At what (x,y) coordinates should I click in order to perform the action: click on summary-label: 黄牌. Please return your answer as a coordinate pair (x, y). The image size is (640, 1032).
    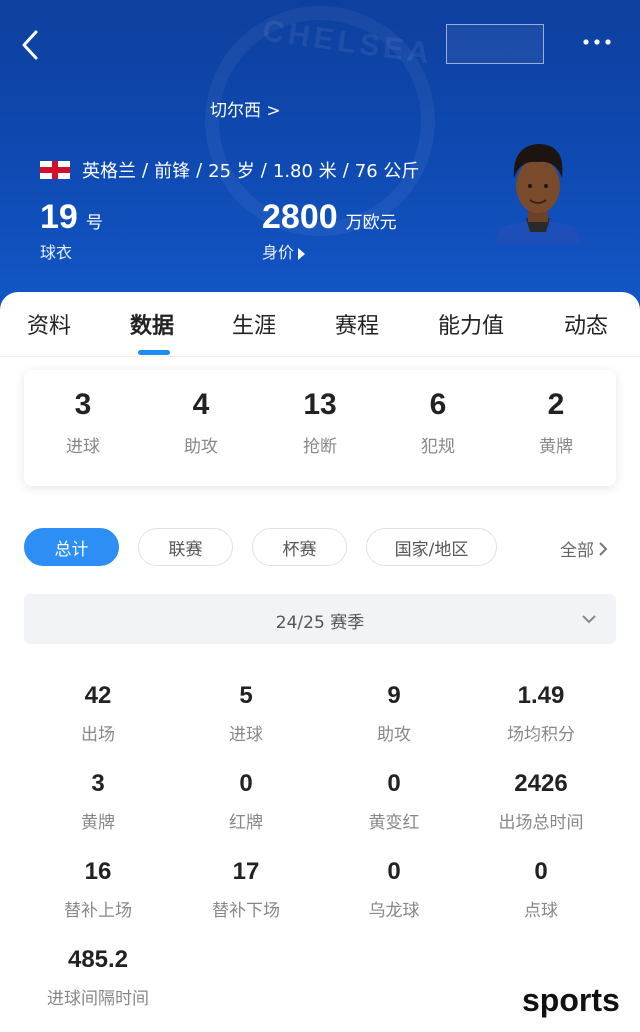
    Looking at the image, I should click on (556, 447).